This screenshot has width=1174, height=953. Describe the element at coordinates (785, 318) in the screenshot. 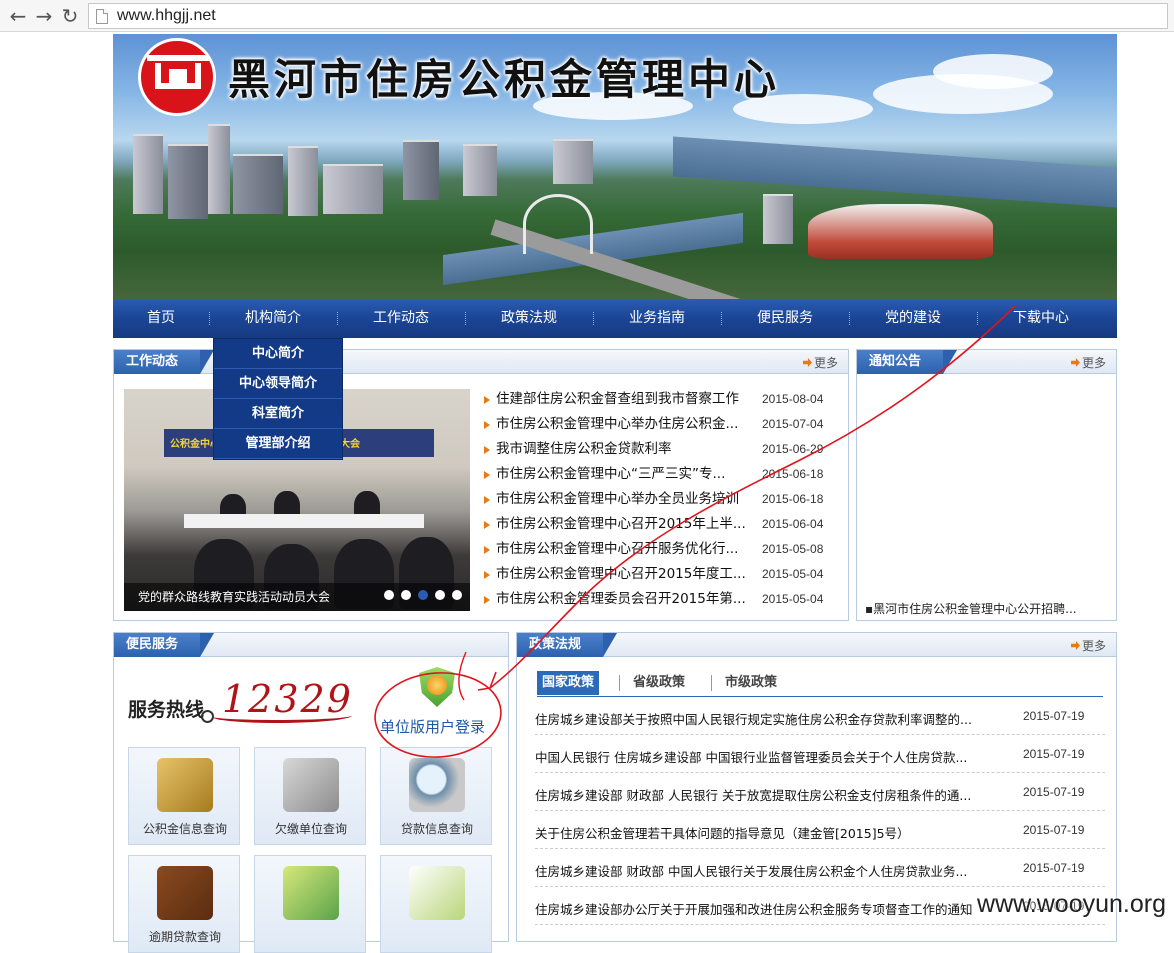

I see `nav-item-service: 便民服务` at that location.